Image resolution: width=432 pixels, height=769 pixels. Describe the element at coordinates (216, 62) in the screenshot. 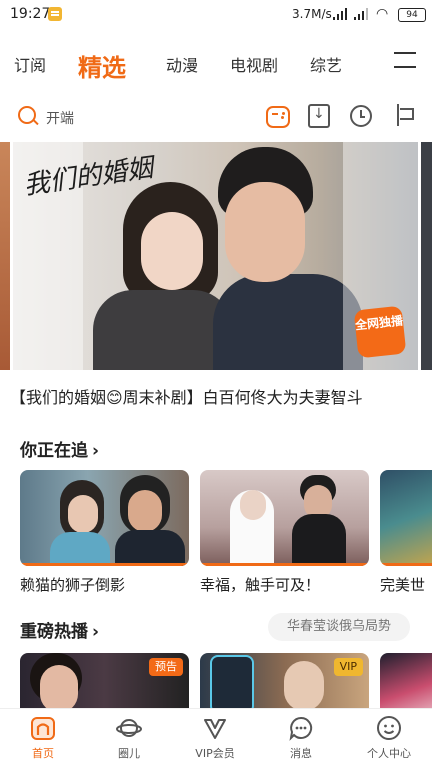

I see `category-tabs: 订阅 精选 动漫 电视剧 综艺` at that location.